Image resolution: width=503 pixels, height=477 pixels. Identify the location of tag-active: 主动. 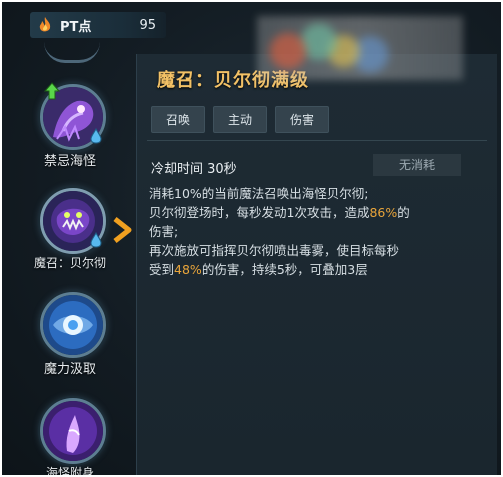
(240, 119).